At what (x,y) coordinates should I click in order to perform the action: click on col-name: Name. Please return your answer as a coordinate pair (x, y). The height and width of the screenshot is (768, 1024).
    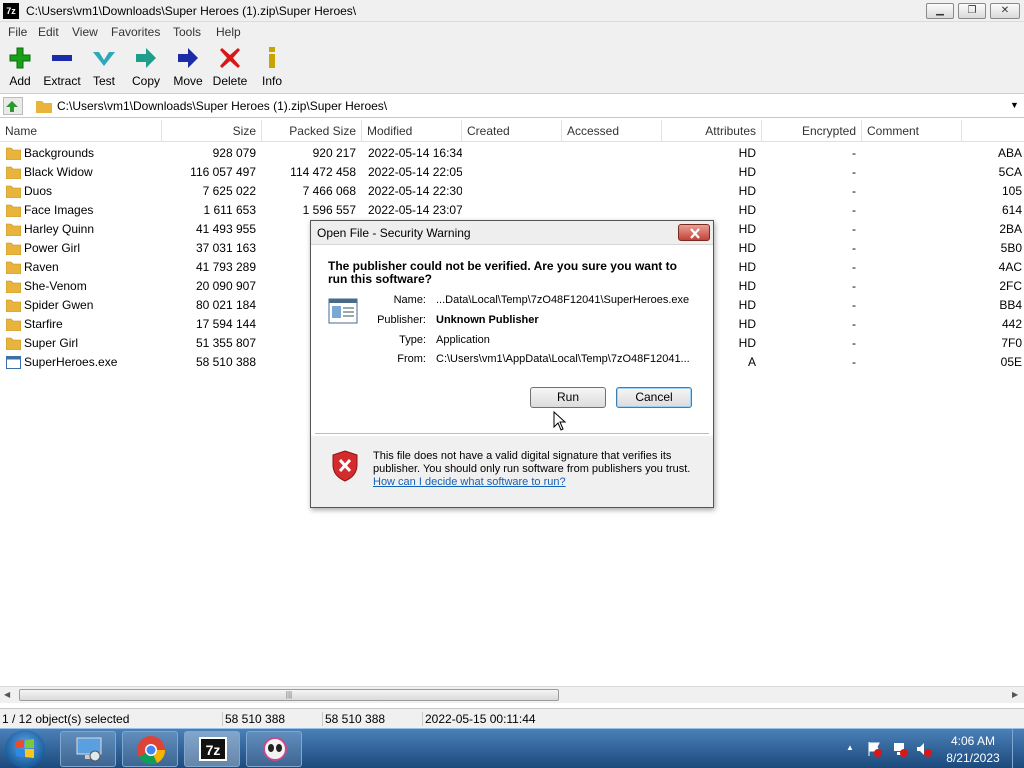
    Looking at the image, I should click on (81, 131).